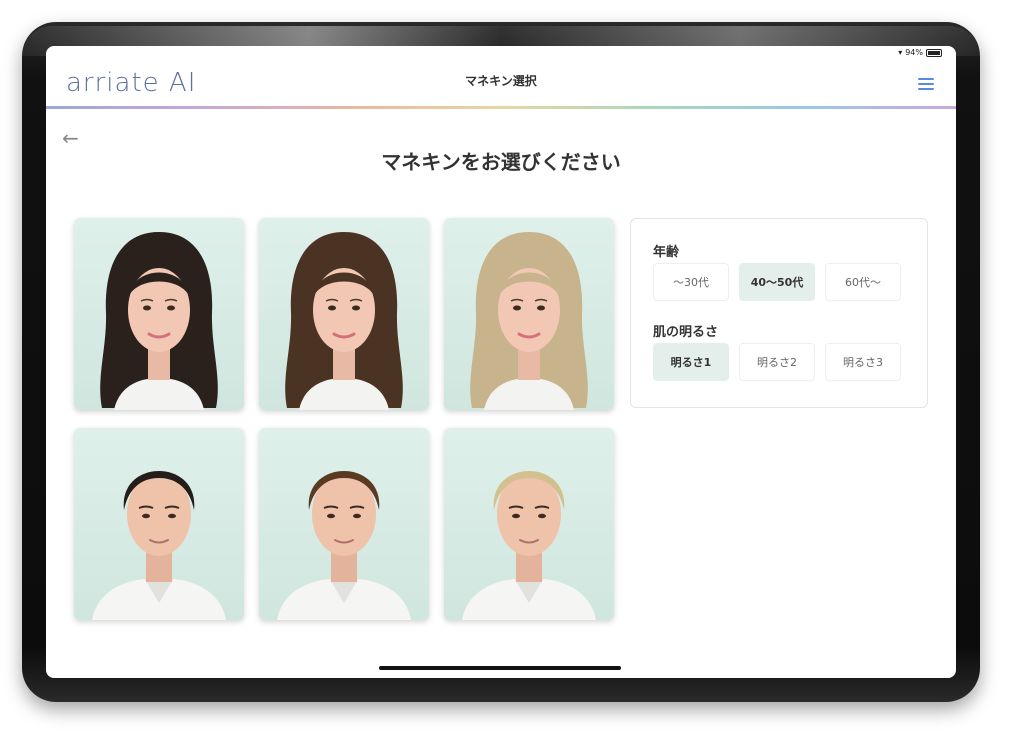  I want to click on app-title: マネキン選択, so click(501, 81).